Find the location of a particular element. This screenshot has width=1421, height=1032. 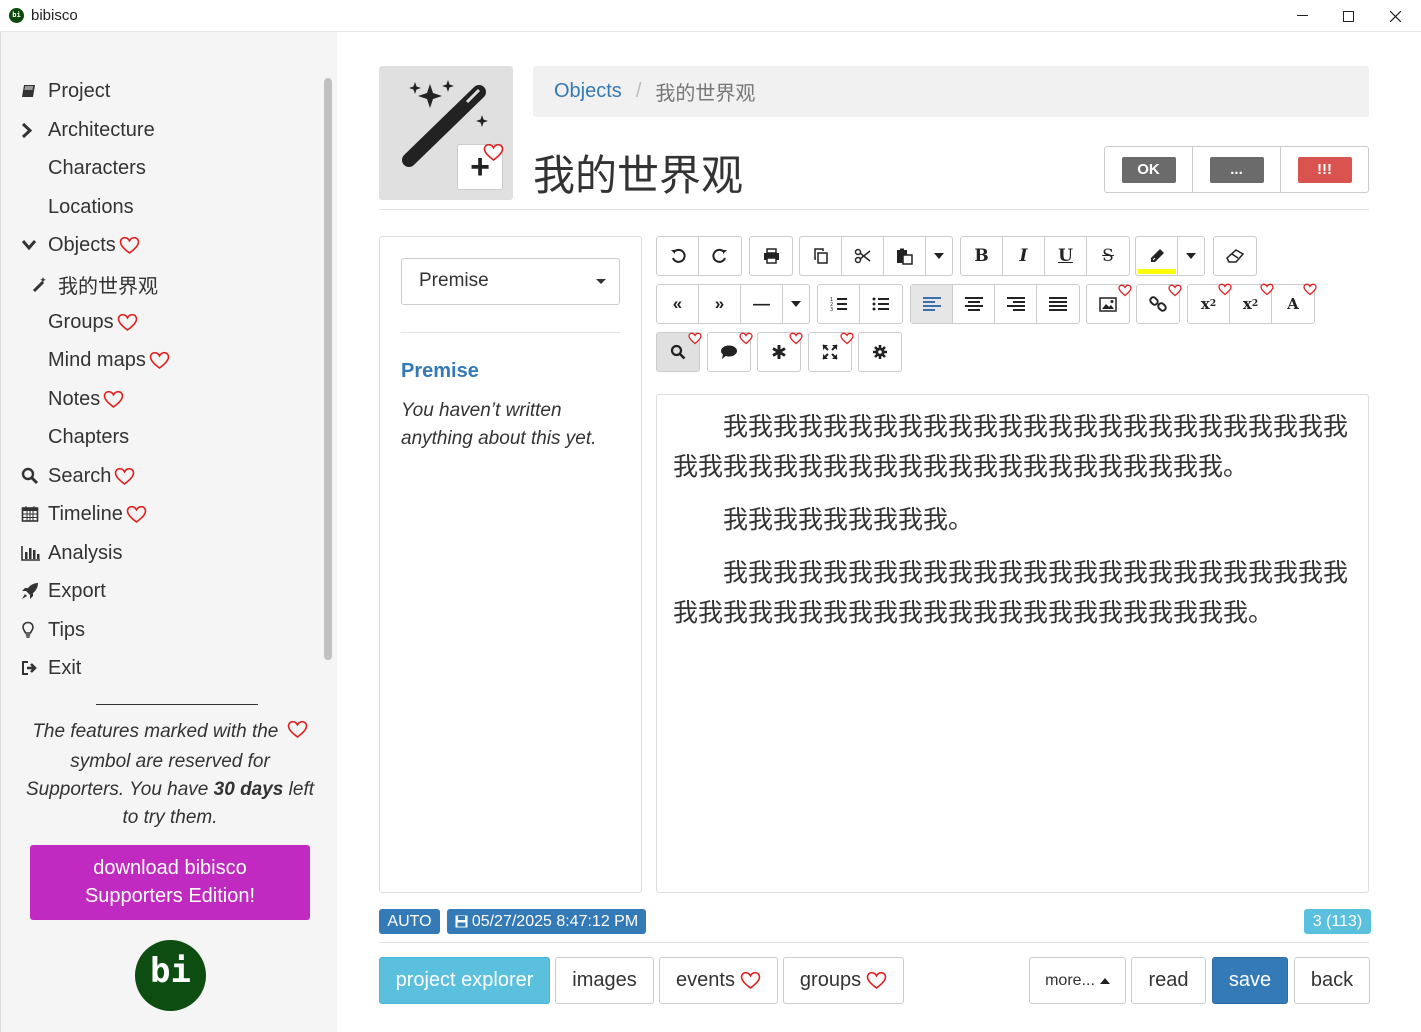

minimize-button is located at coordinates (1302, 16).